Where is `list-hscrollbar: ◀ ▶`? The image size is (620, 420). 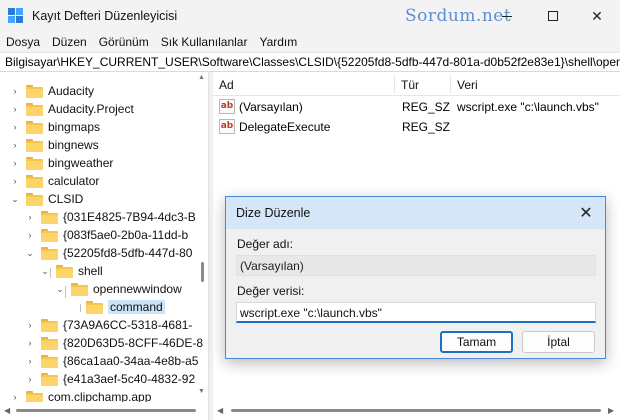
list-hscrollbar: ◀ ▶ is located at coordinates (416, 411).